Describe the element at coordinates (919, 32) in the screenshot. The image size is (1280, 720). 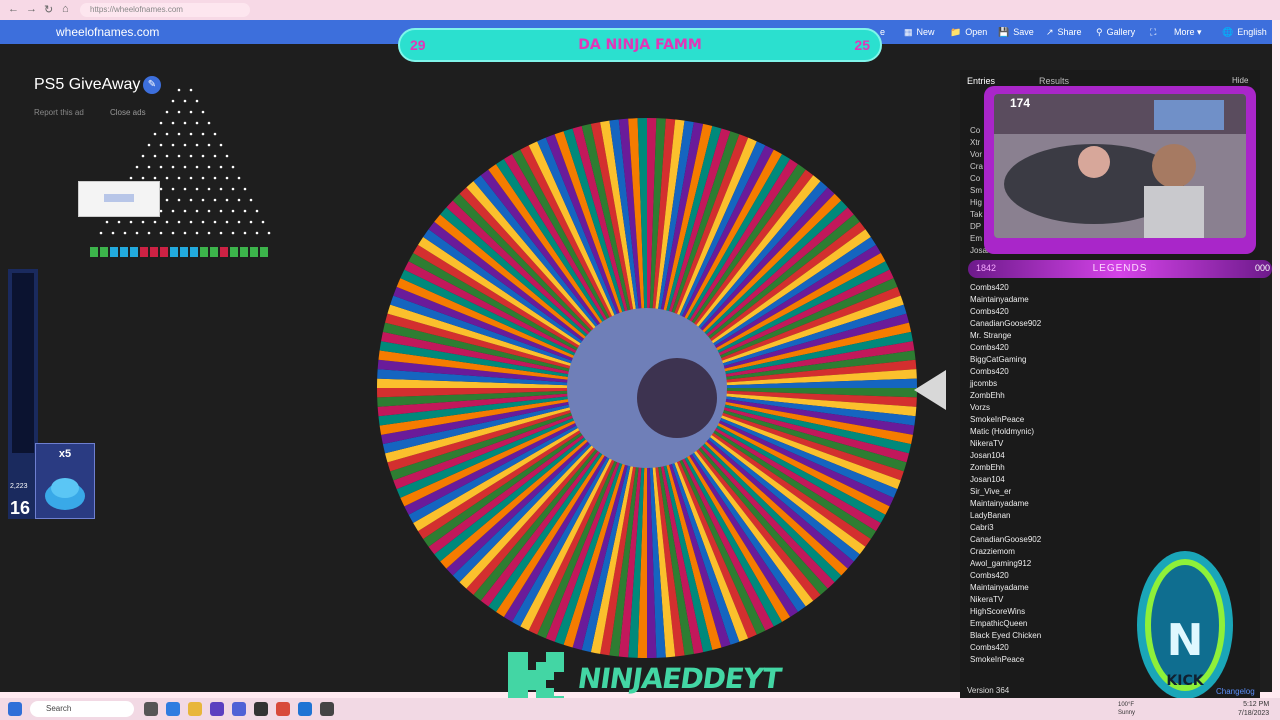
I see `new-button: ▦ New` at that location.